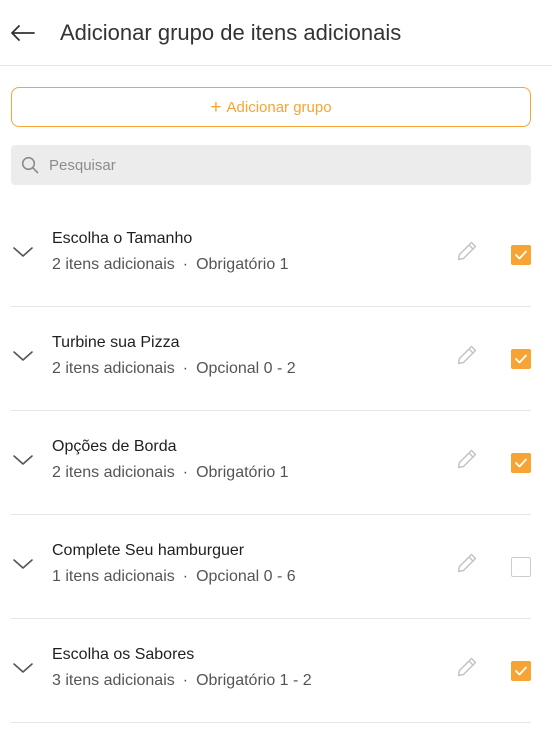 The height and width of the screenshot is (742, 552). What do you see at coordinates (246, 576) in the screenshot?
I see `group-rule: Opcional 0 - 6` at bounding box center [246, 576].